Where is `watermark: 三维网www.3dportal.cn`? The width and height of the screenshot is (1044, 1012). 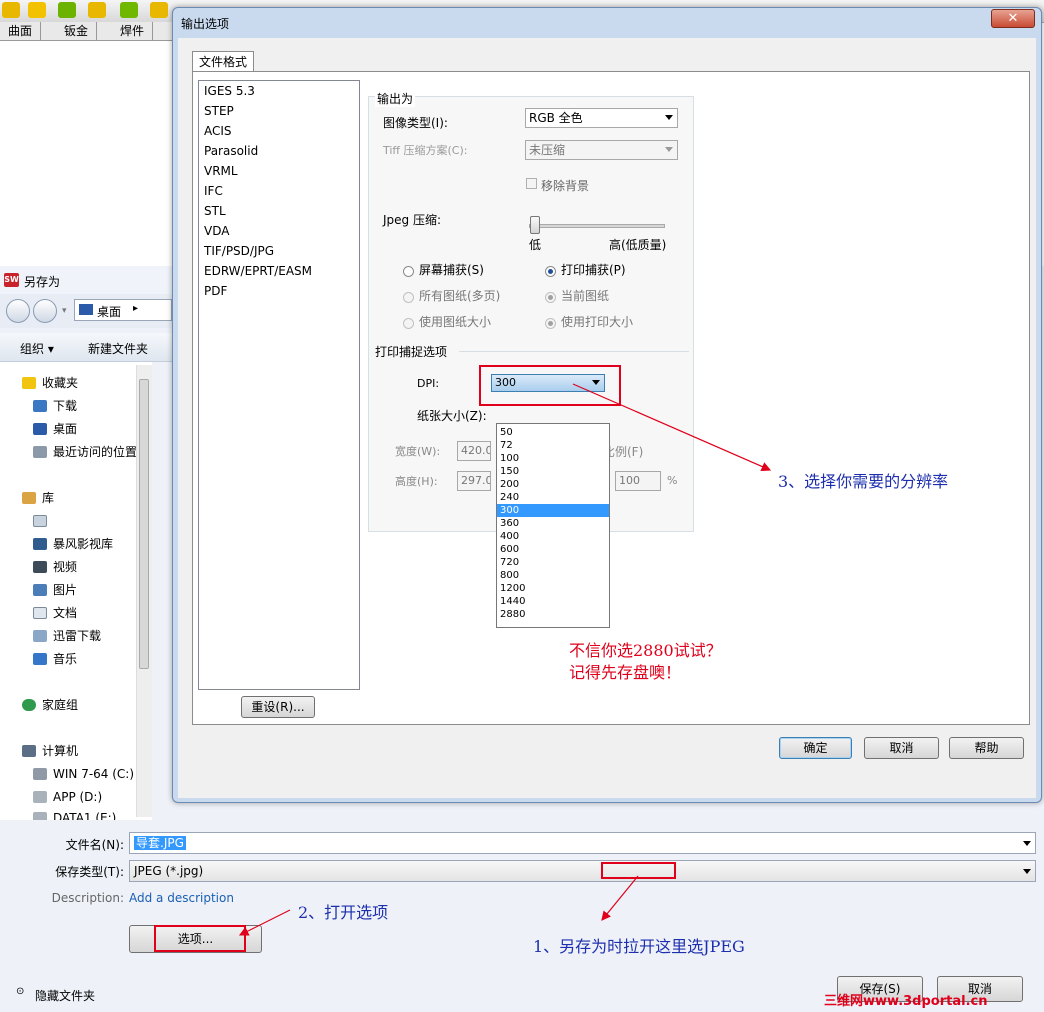 watermark: 三维网www.3dportal.cn is located at coordinates (906, 1001).